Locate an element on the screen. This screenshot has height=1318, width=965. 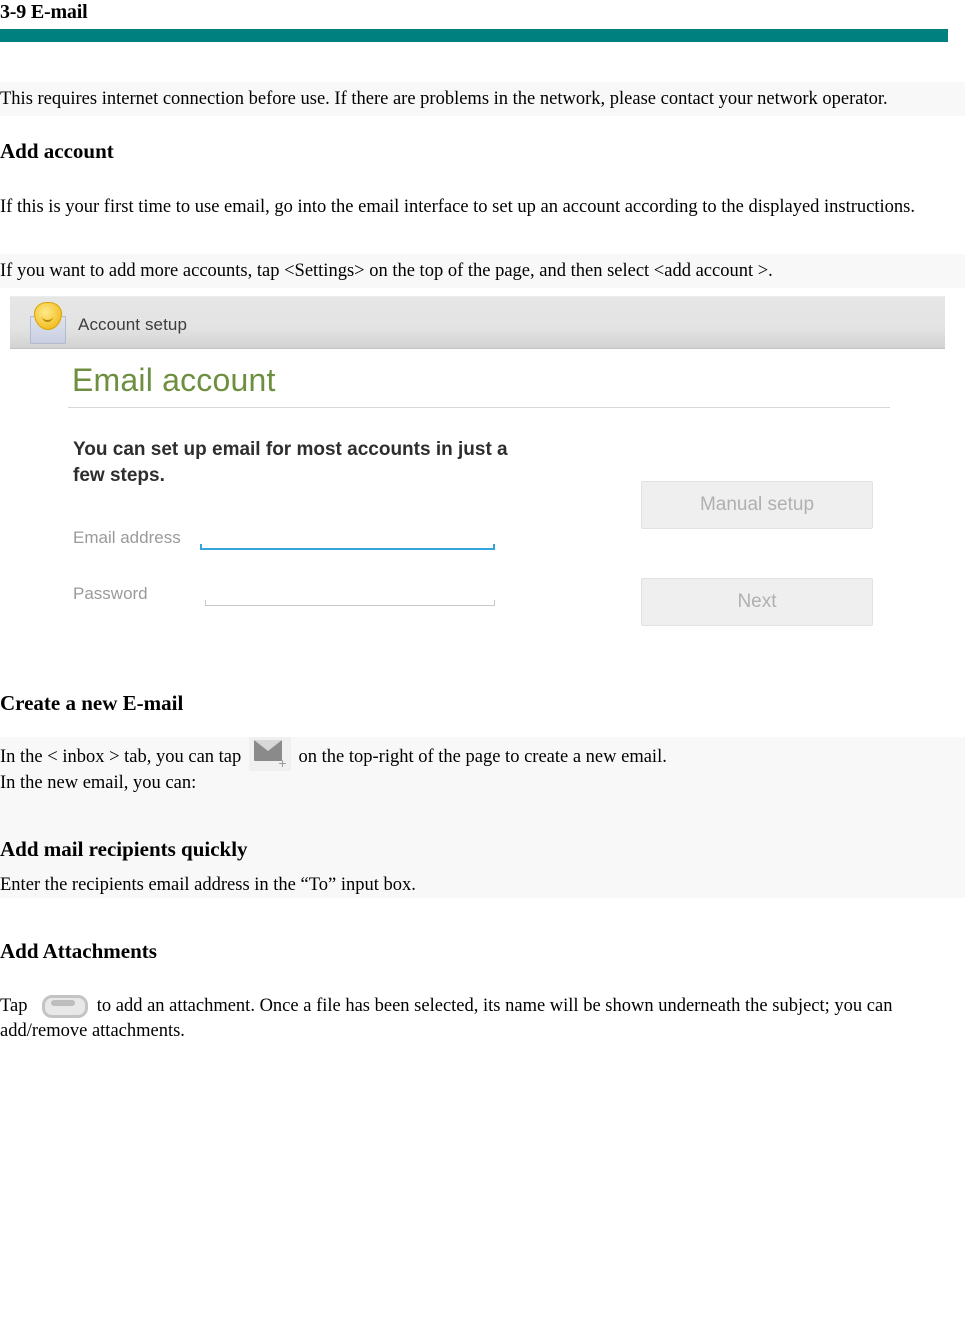
next-button: Next is located at coordinates (757, 602).